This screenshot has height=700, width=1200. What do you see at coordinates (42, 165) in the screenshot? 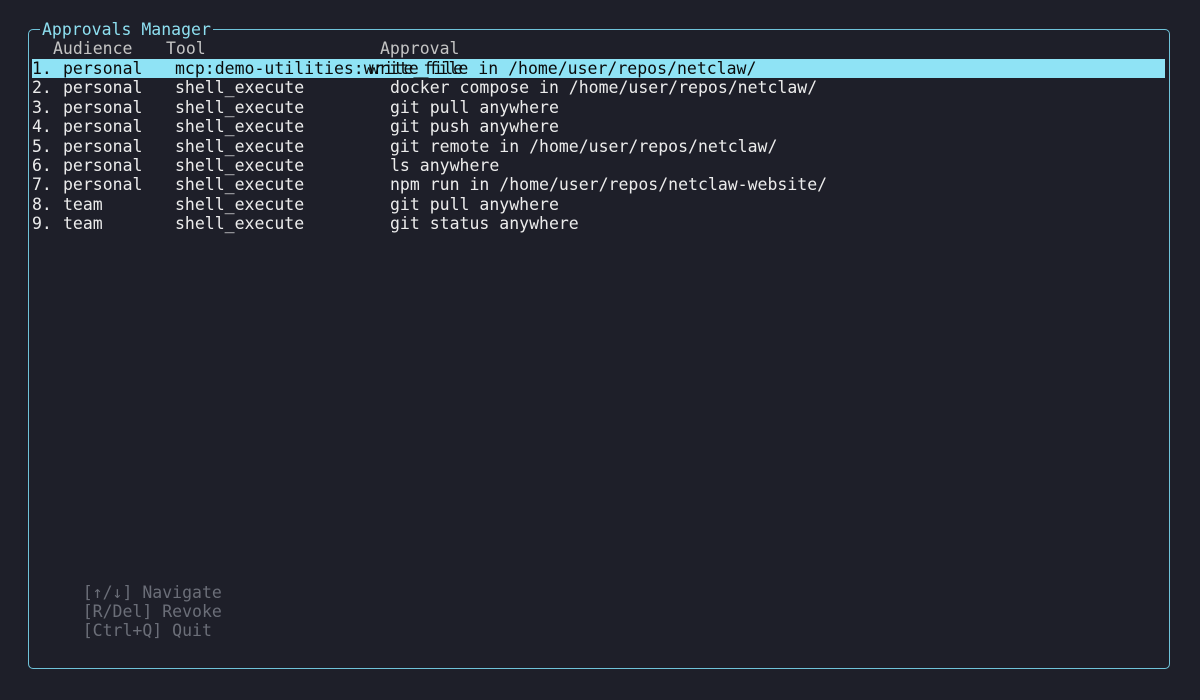
I see `row-number: 6.` at bounding box center [42, 165].